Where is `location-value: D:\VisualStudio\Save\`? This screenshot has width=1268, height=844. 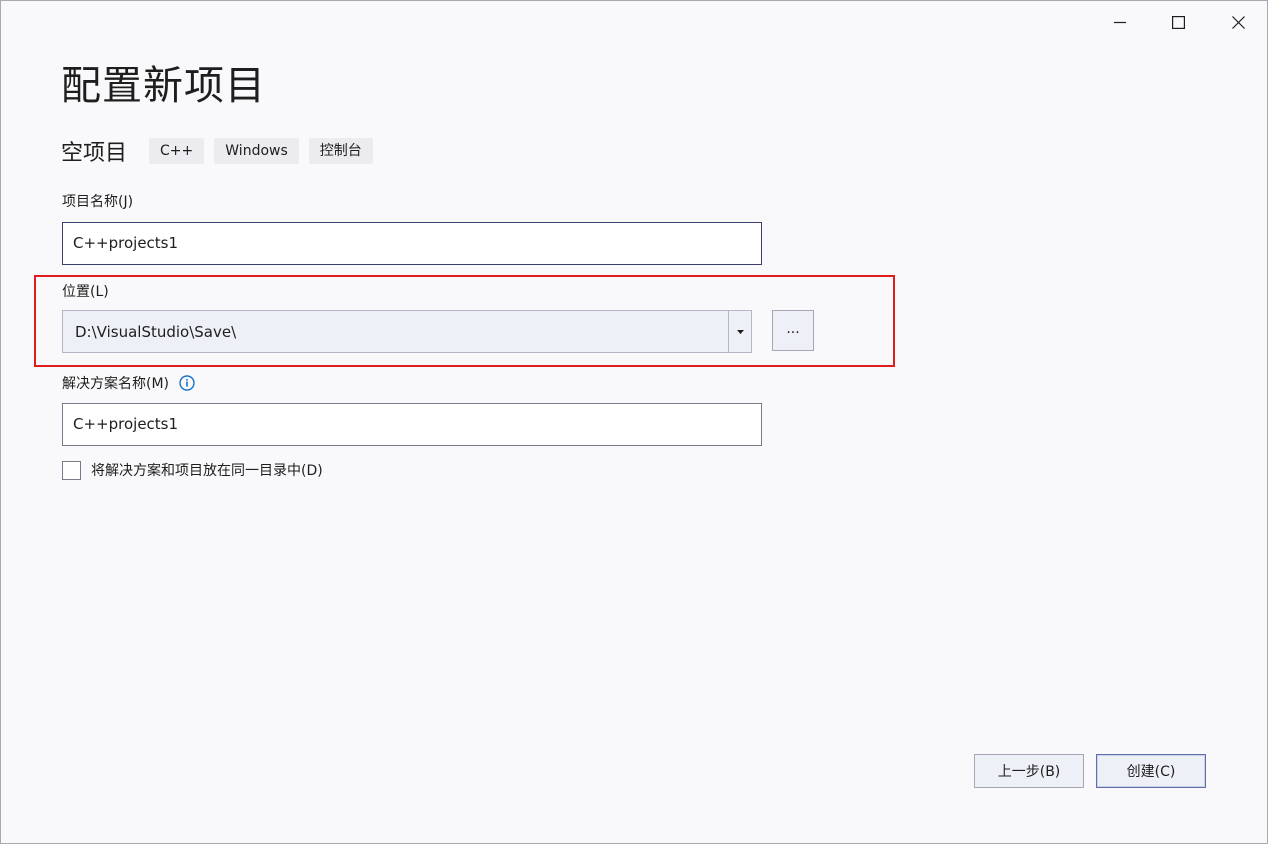 location-value: D:\VisualStudio\Save\ is located at coordinates (156, 331).